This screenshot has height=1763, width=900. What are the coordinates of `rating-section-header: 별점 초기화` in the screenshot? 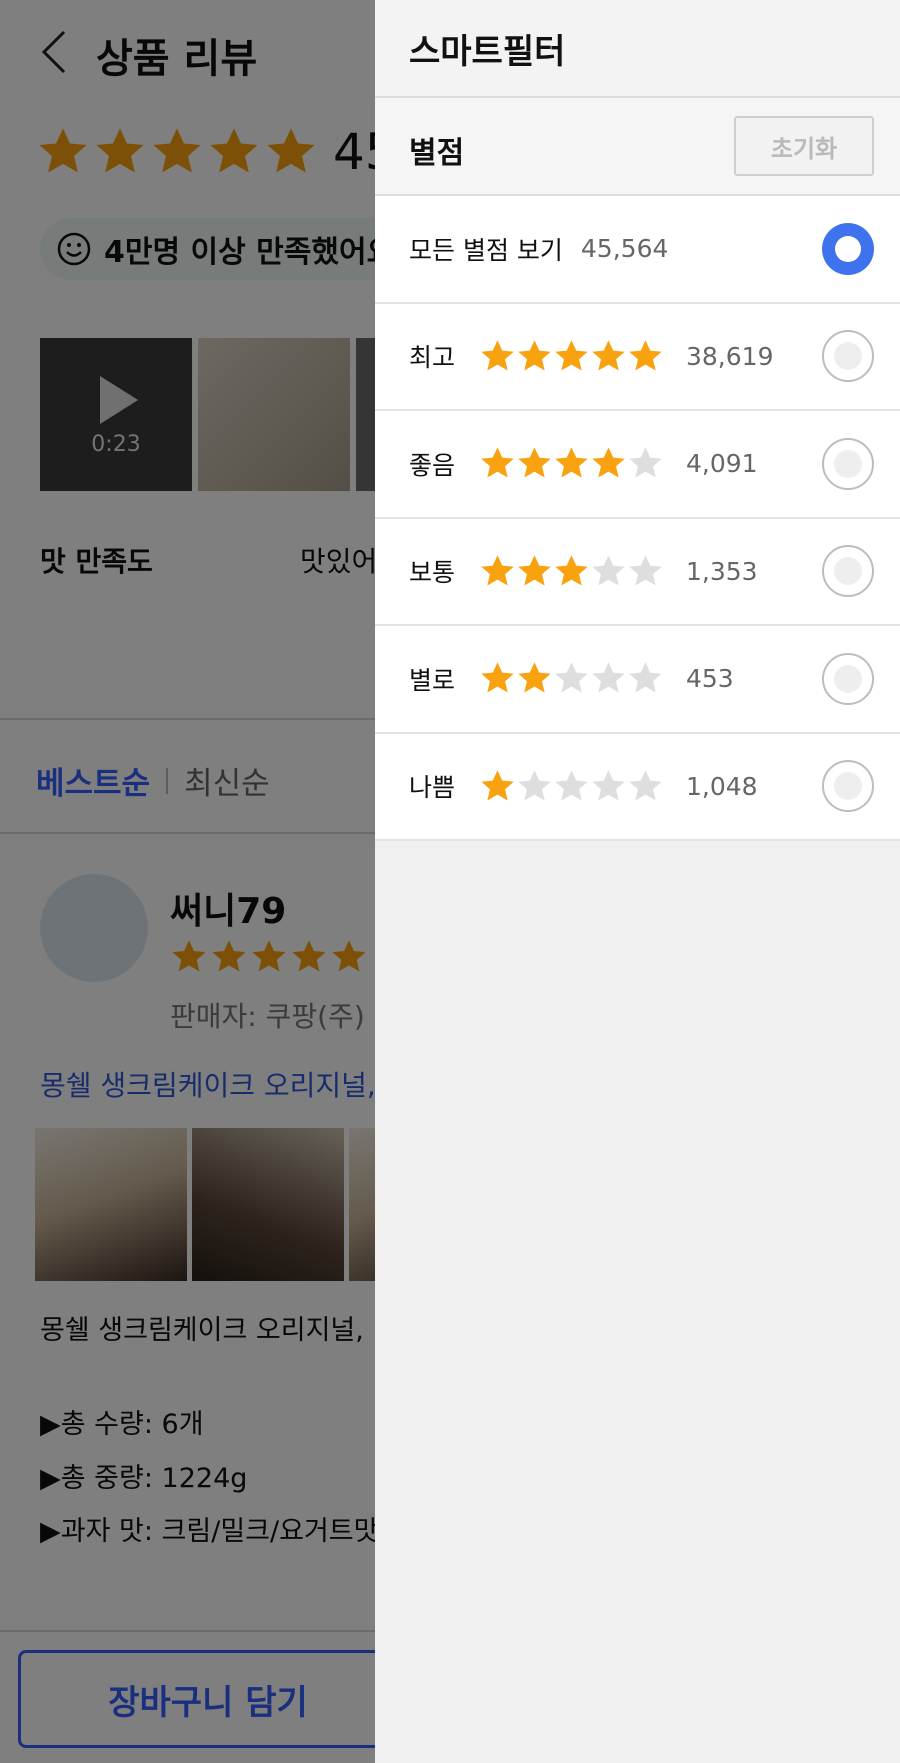 It's located at (637, 147).